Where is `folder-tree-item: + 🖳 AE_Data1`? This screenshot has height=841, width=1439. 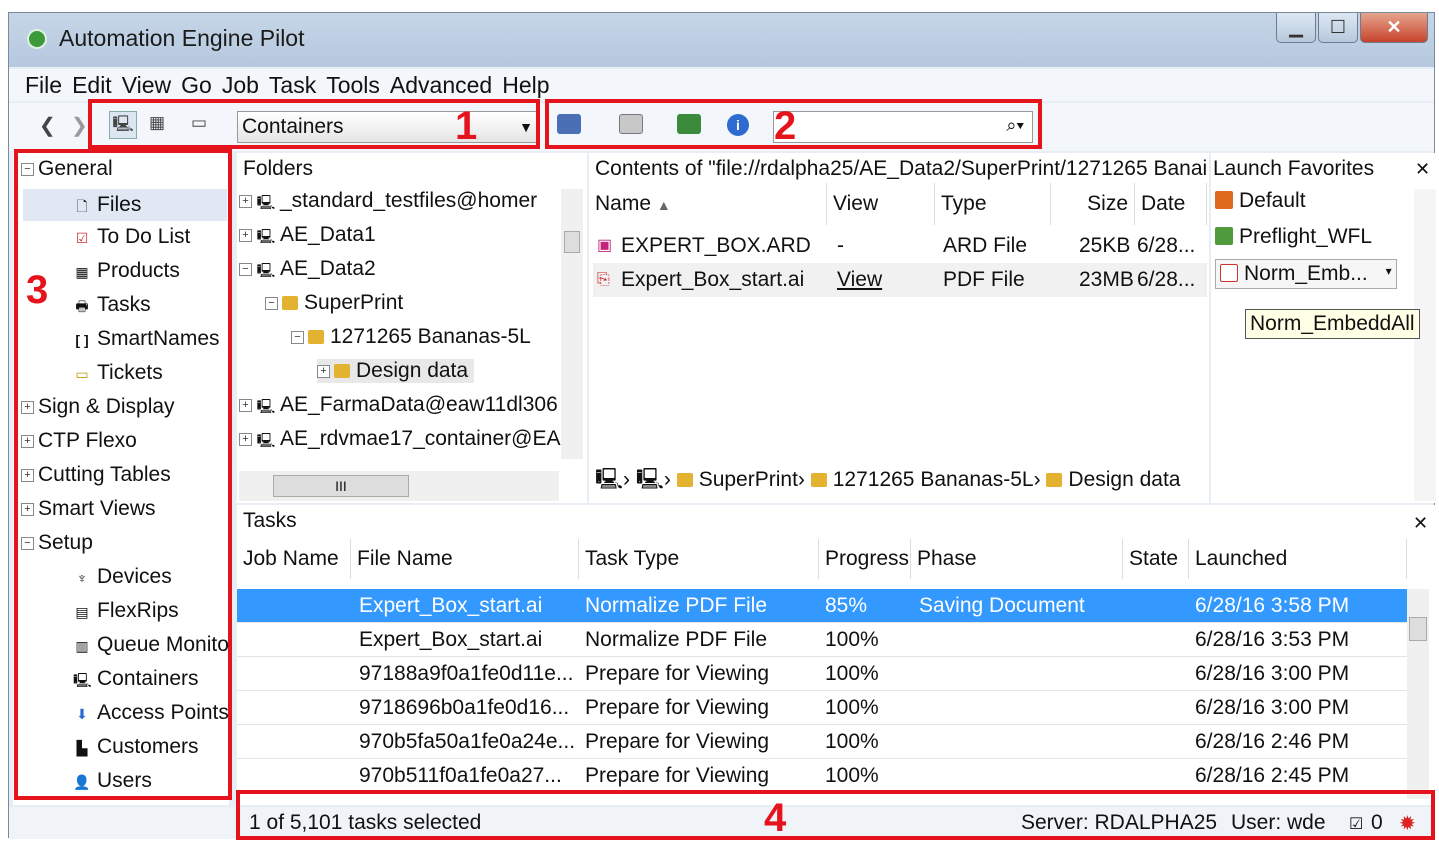 folder-tree-item: + 🖳 AE_Data1 is located at coordinates (307, 236).